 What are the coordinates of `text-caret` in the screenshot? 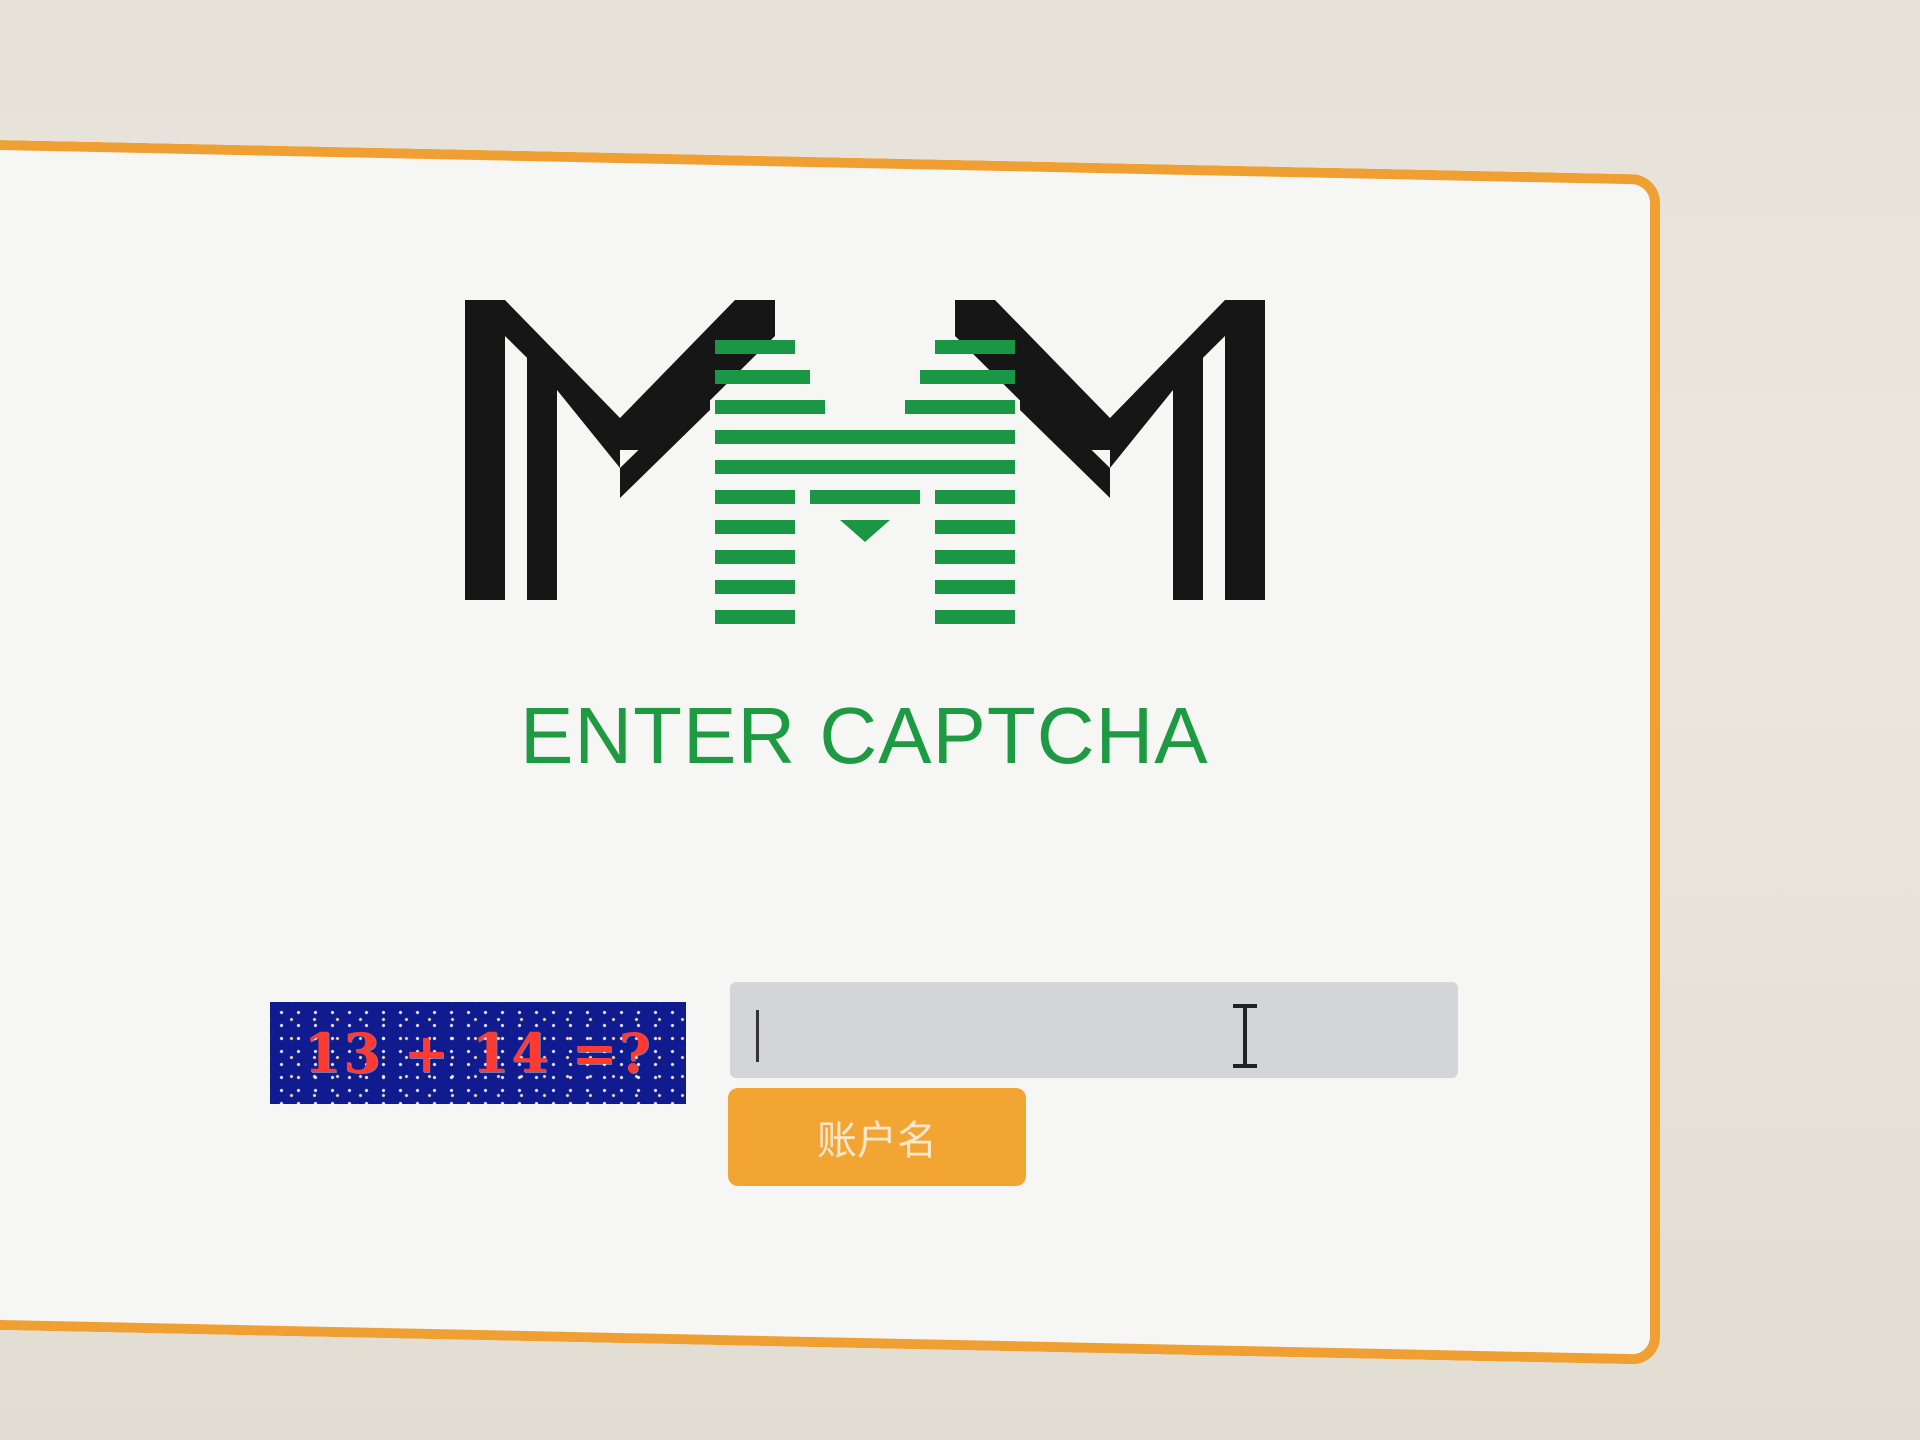 It's located at (757, 1036).